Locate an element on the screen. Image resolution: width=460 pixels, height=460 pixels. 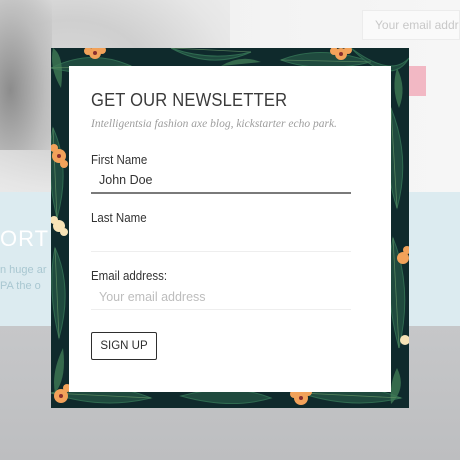
email-label: Email address: is located at coordinates (129, 276).